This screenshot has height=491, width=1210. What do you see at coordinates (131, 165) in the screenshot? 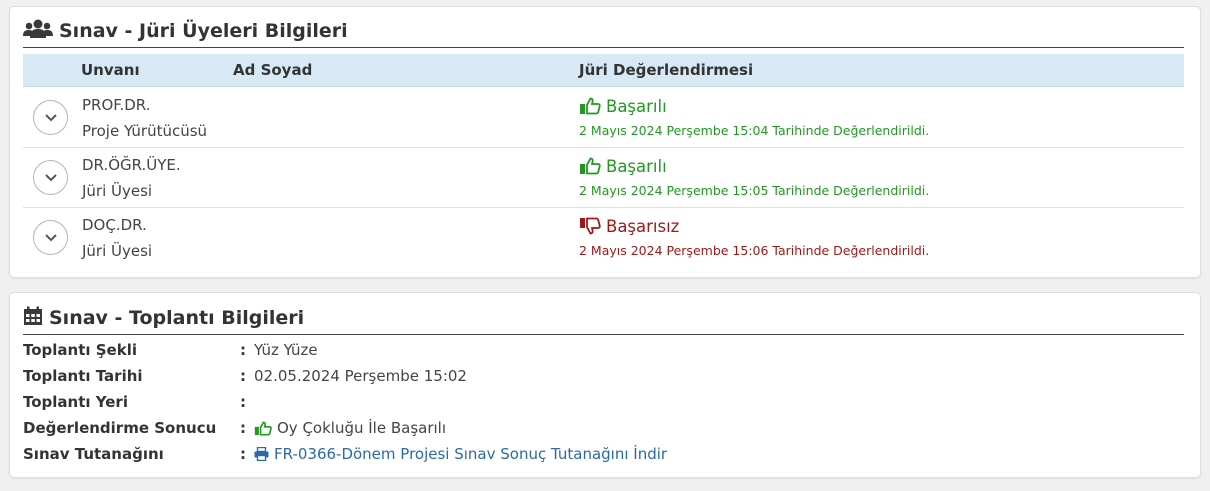
I see `unvan-text: DR.ÖĞR.ÜYE.` at bounding box center [131, 165].